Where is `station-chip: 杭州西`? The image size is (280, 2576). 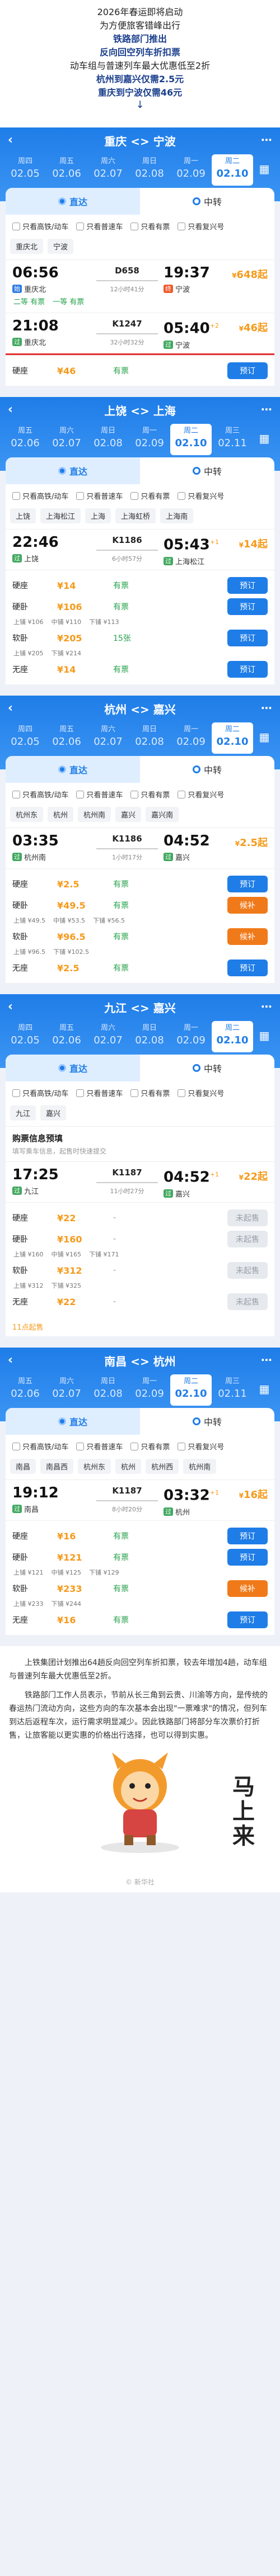
station-chip: 杭州西 is located at coordinates (163, 1466).